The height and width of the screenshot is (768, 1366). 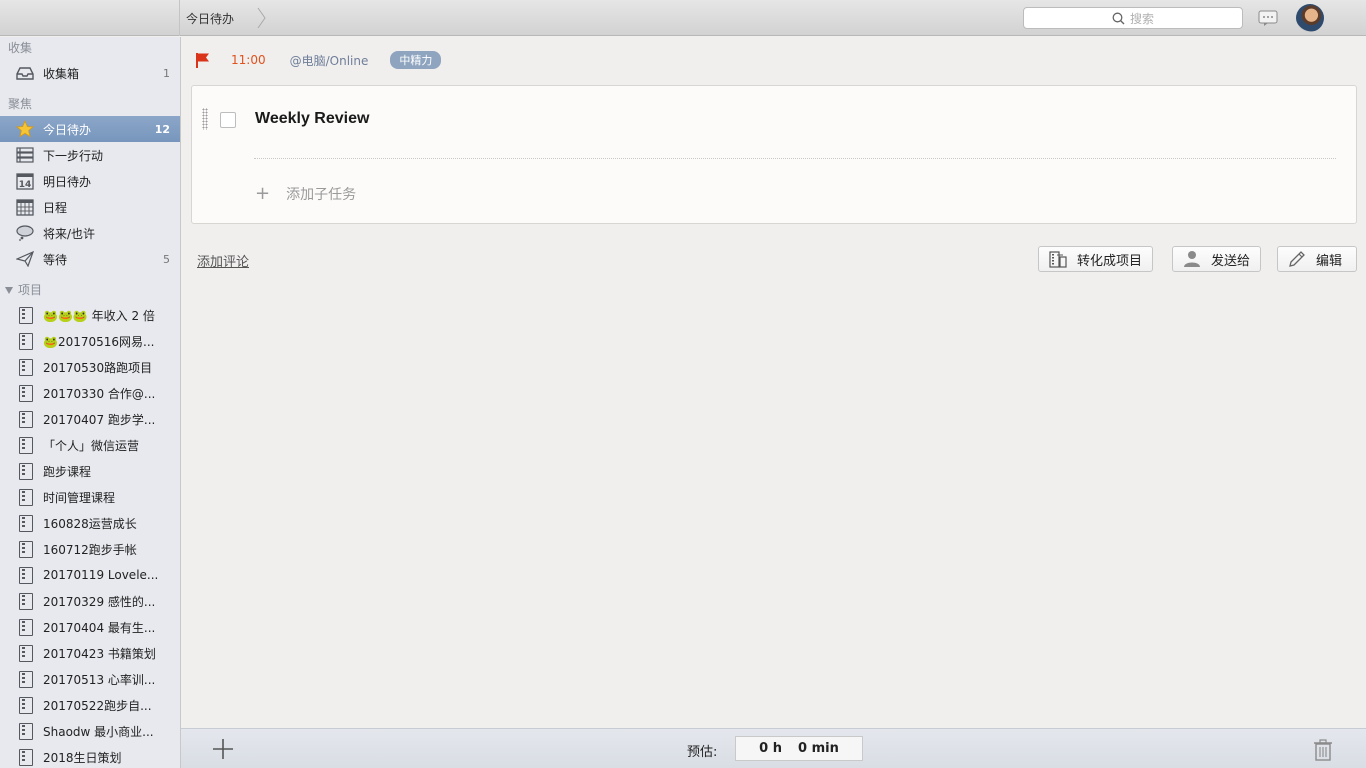 What do you see at coordinates (1231, 261) in the screenshot?
I see `send-to-label: 发送给` at bounding box center [1231, 261].